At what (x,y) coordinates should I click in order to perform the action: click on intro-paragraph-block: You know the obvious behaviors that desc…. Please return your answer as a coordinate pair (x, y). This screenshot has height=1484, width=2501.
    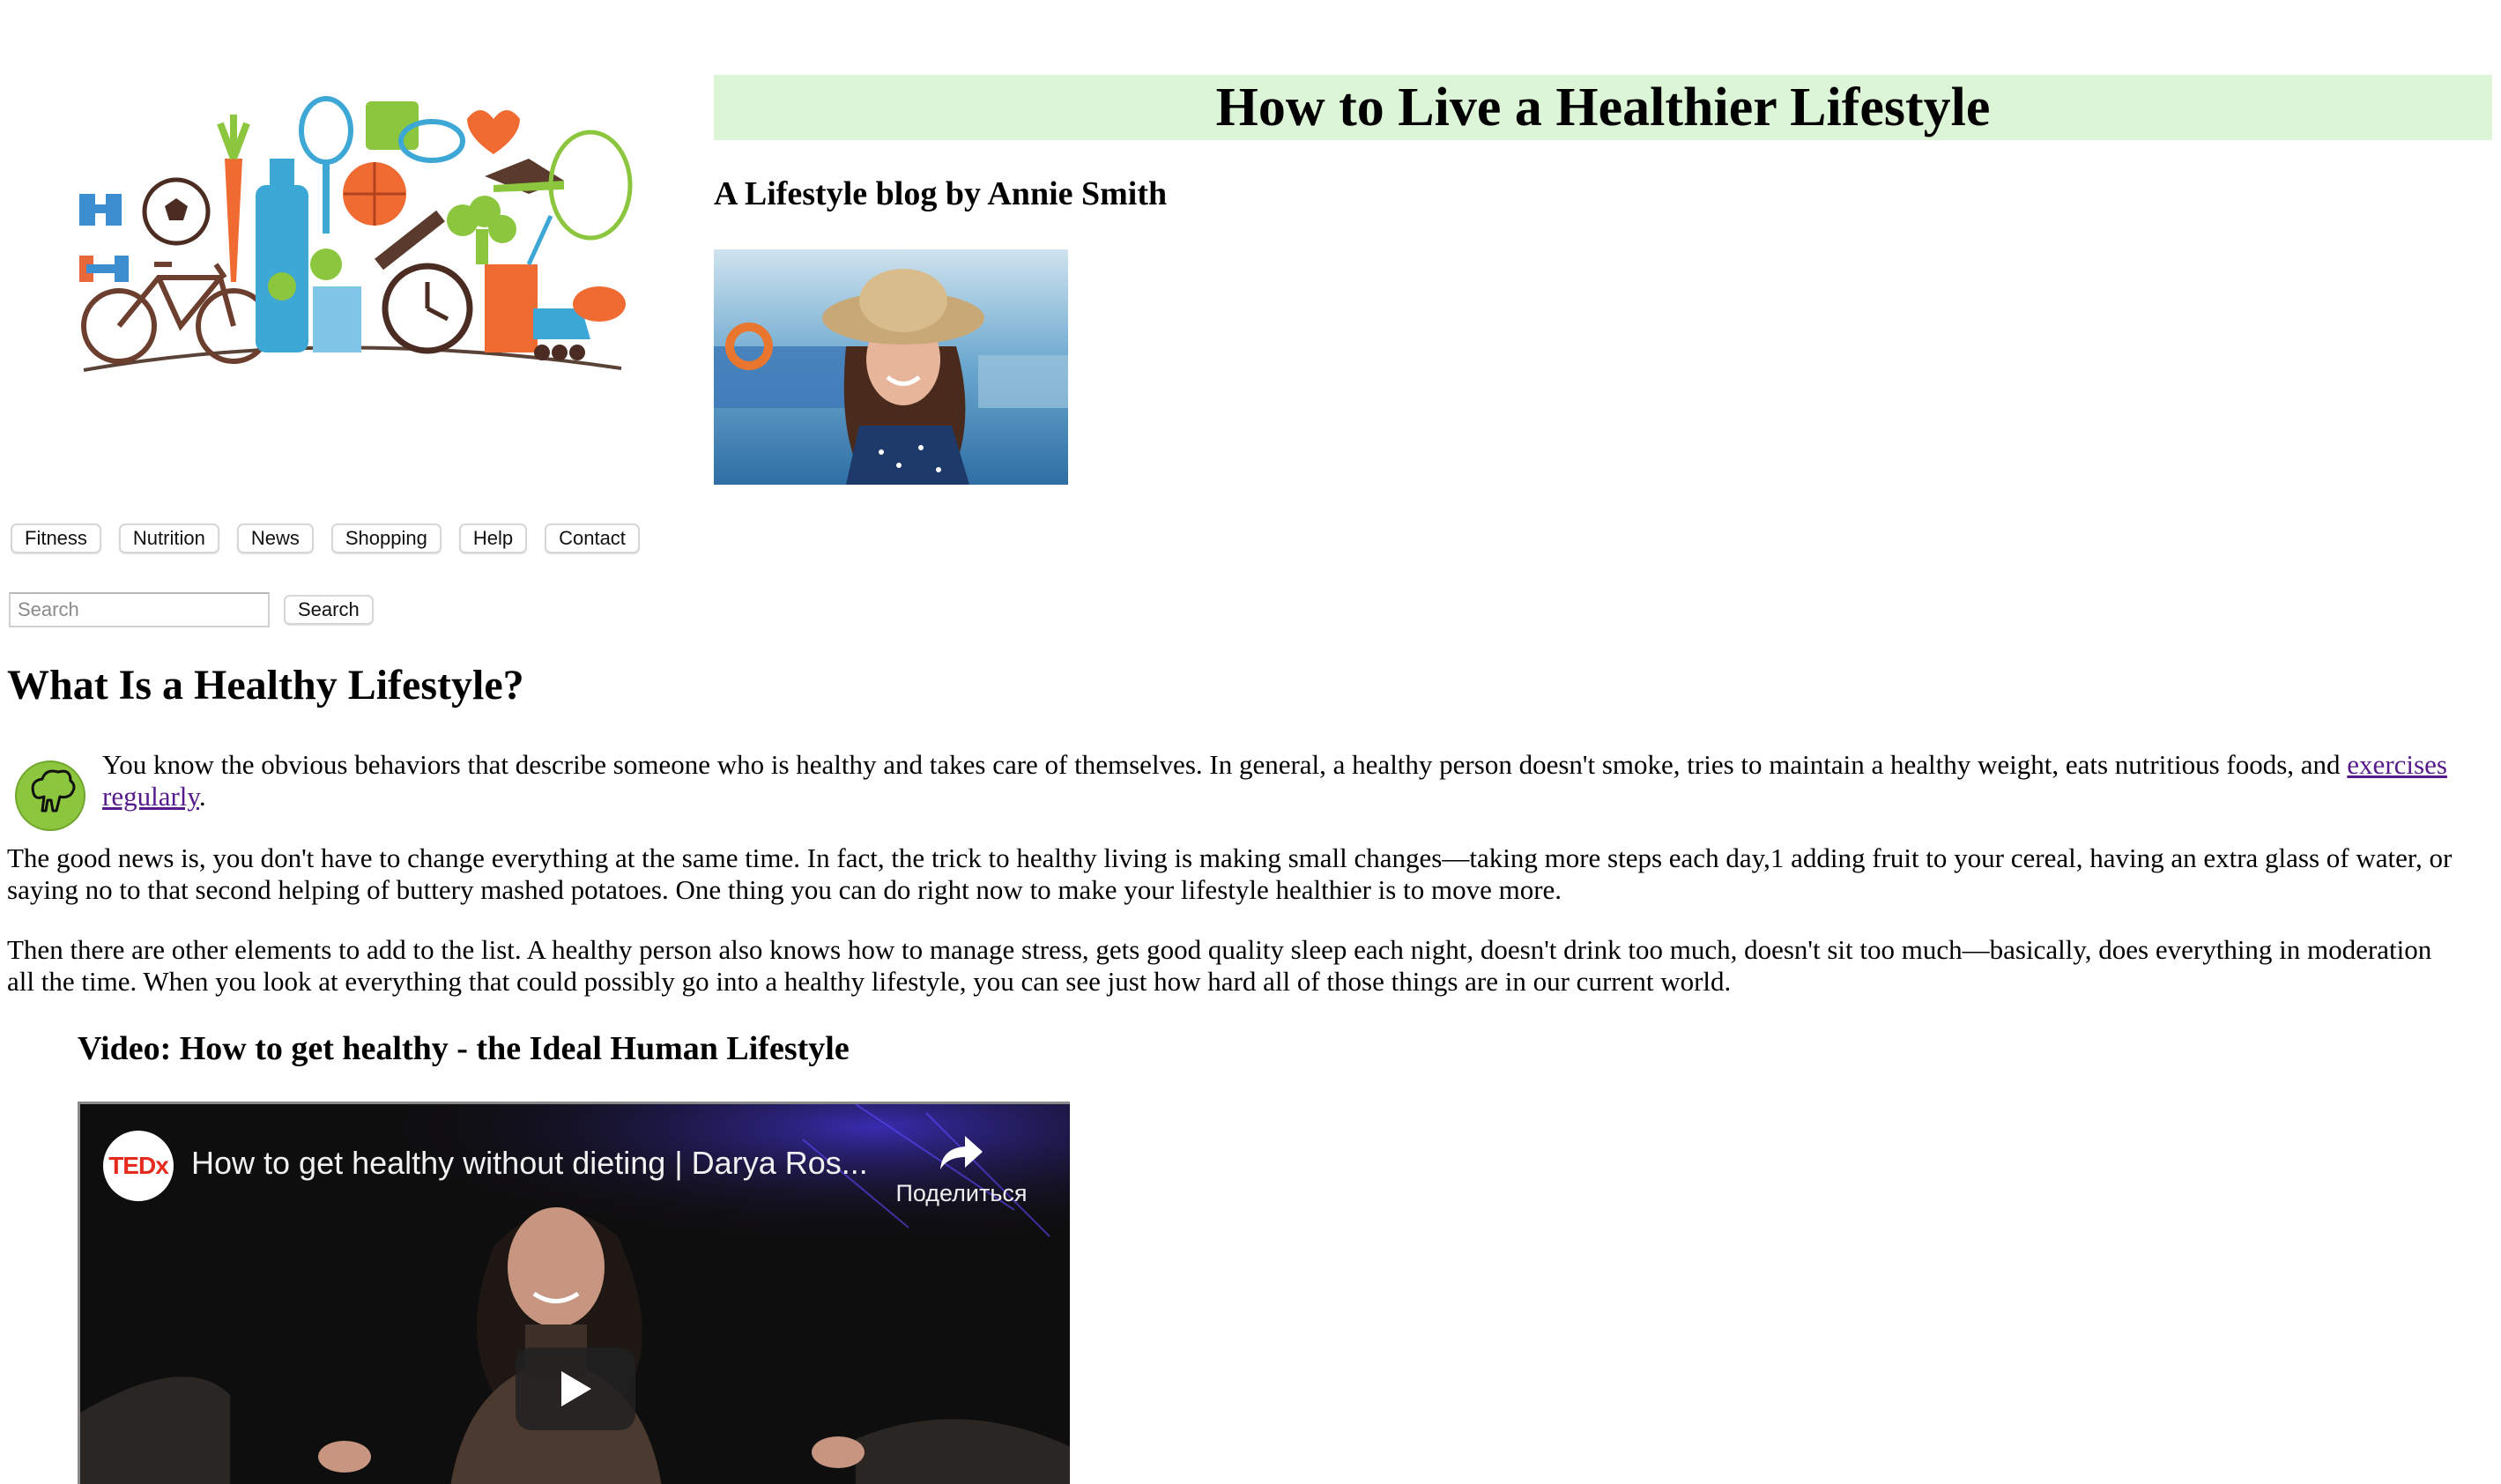
    Looking at the image, I should click on (1241, 790).